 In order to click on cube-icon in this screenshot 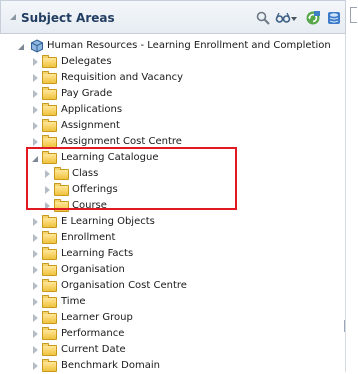, I will do `click(37, 46)`.